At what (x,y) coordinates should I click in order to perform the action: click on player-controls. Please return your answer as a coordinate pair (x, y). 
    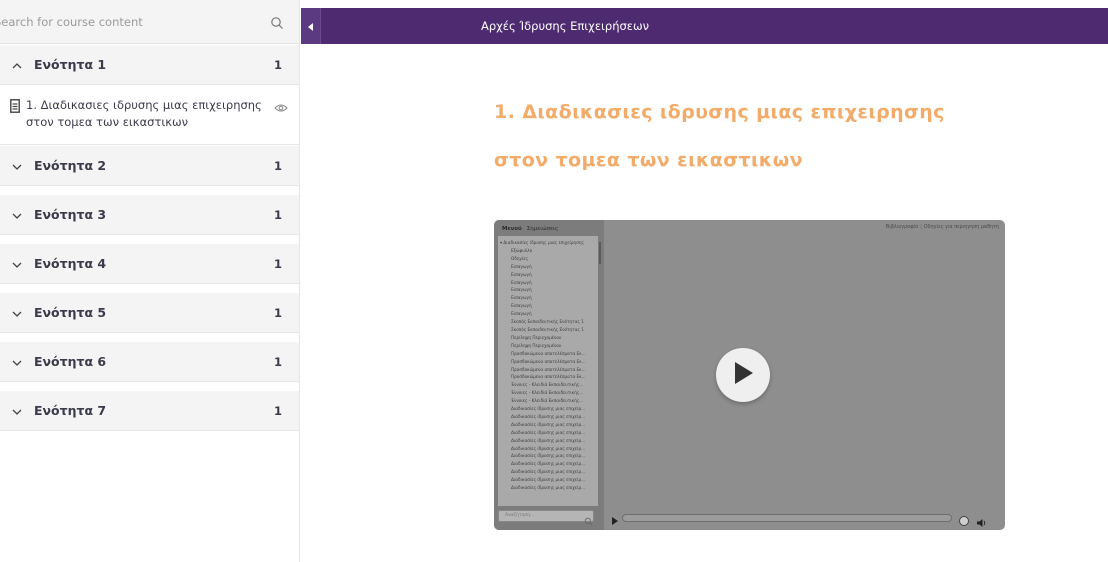
    Looking at the image, I should click on (804, 519).